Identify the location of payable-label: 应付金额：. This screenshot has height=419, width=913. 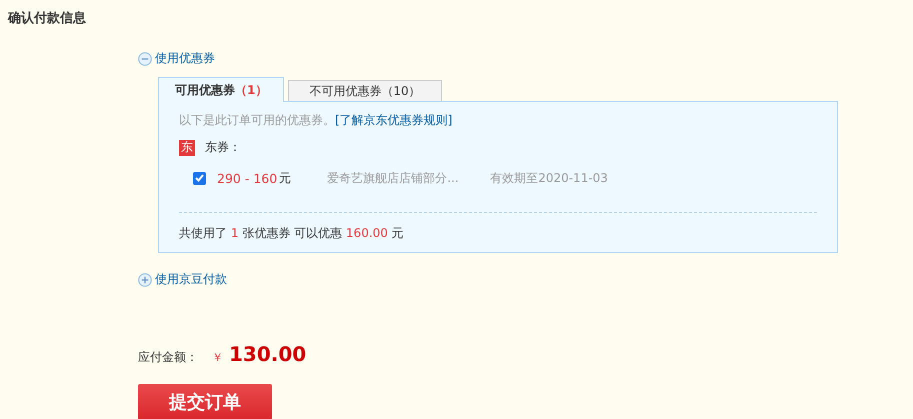
(168, 357).